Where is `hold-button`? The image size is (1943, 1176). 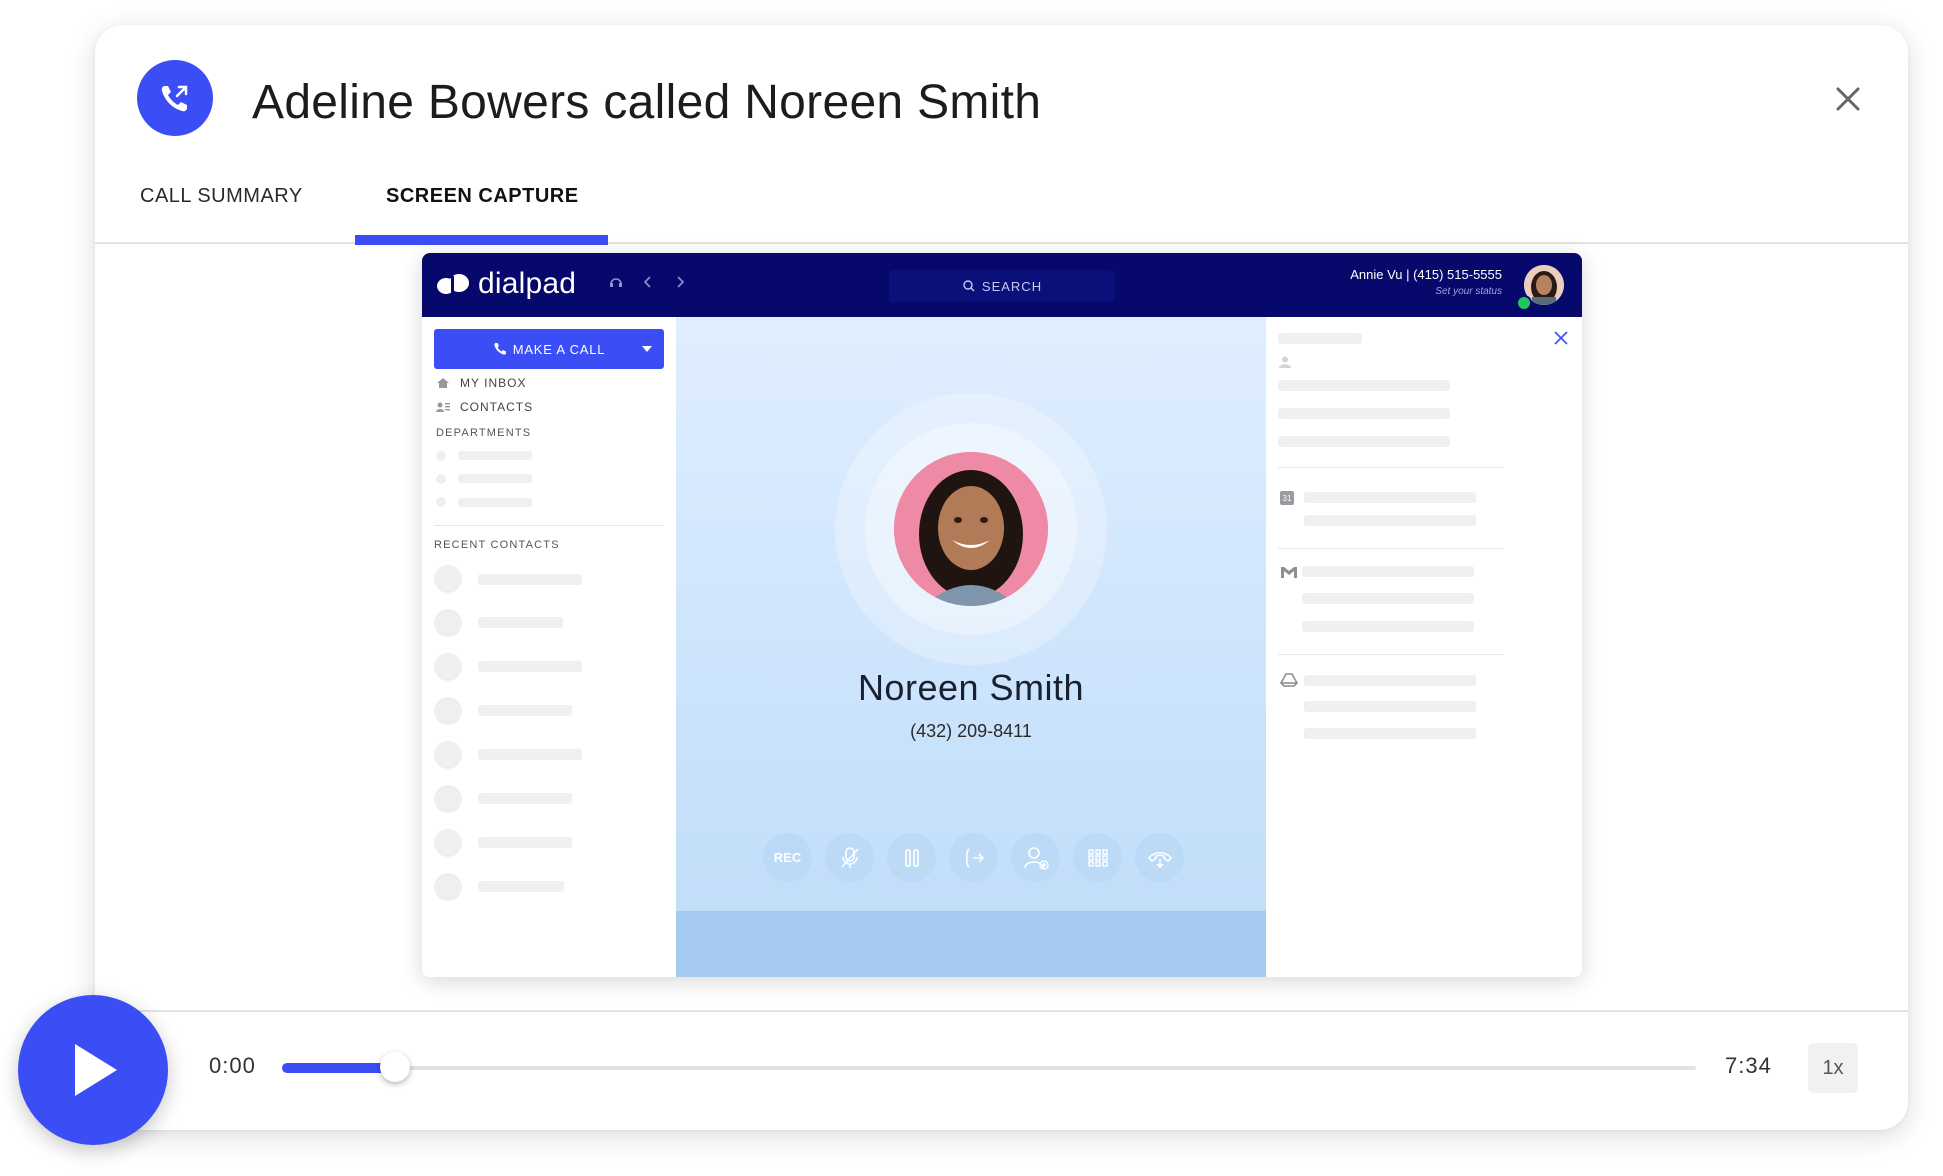
hold-button is located at coordinates (911, 857).